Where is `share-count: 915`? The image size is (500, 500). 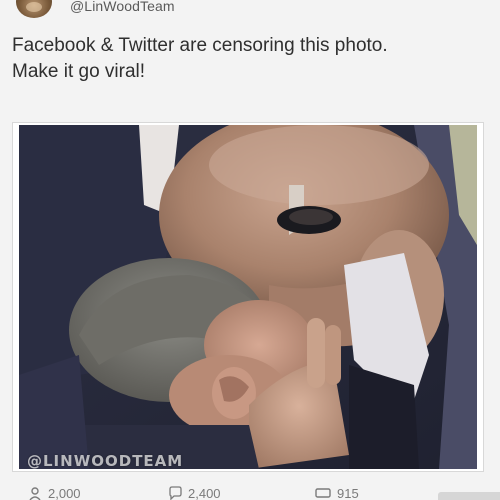
share-count: 915 is located at coordinates (348, 493).